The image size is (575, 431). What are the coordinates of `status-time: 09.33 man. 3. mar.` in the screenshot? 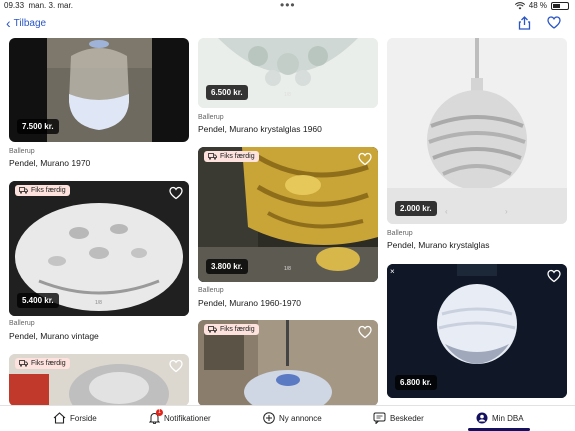 It's located at (38, 5).